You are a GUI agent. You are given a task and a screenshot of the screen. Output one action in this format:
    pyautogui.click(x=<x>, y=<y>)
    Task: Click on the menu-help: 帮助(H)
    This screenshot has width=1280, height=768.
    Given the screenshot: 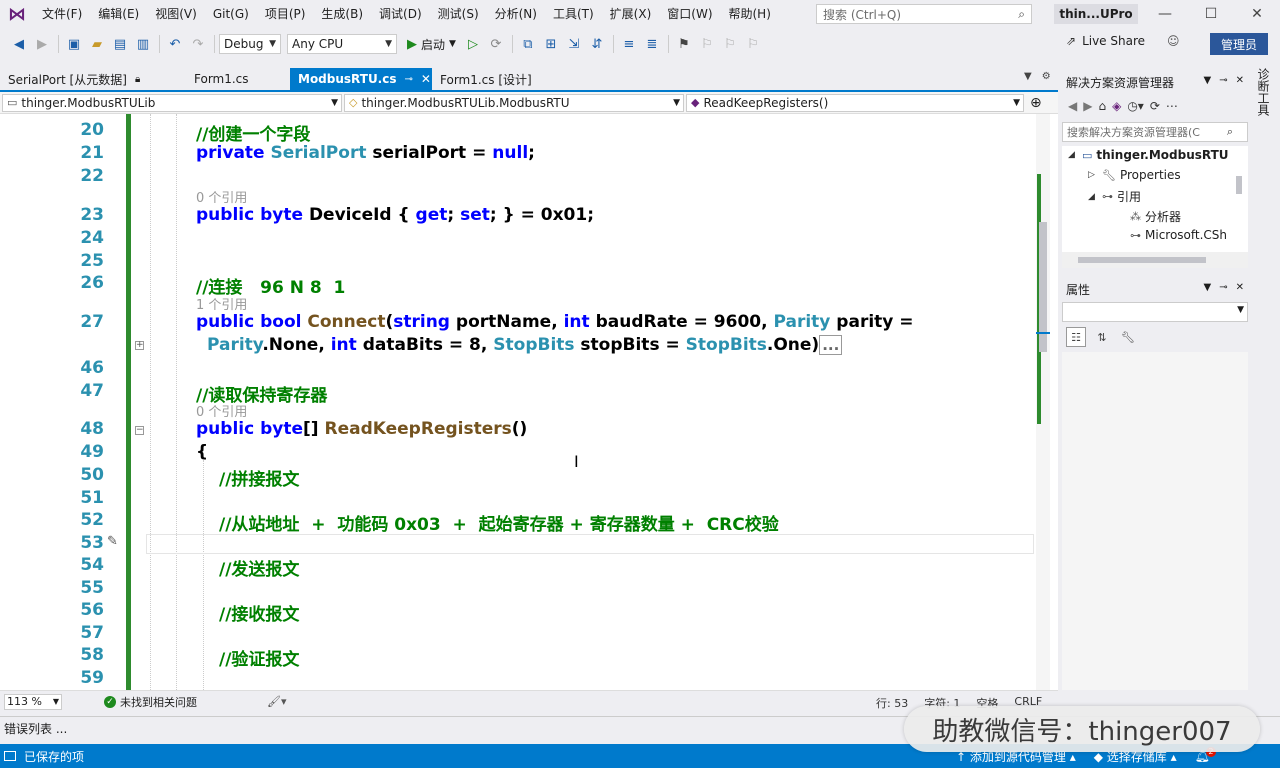 What is the action you would take?
    pyautogui.click(x=750, y=14)
    